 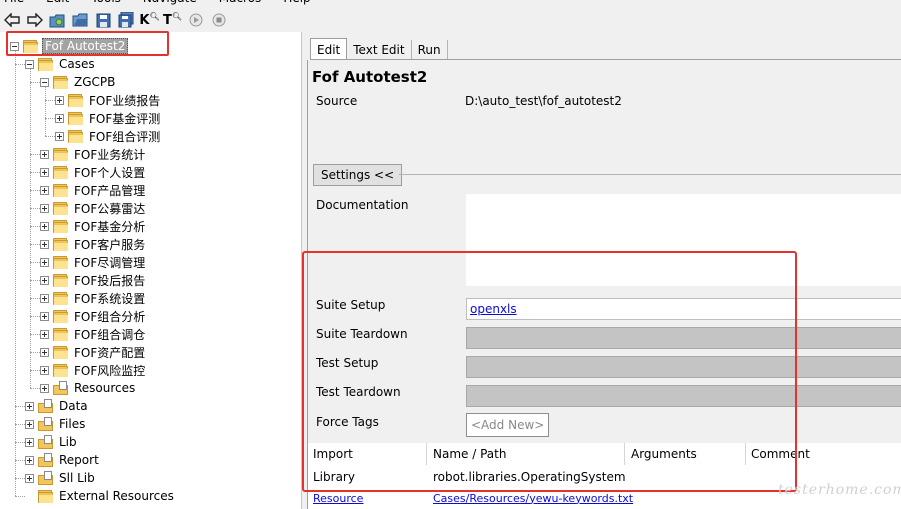 What do you see at coordinates (240, 2) in the screenshot?
I see `menu-item-macros: Macros` at bounding box center [240, 2].